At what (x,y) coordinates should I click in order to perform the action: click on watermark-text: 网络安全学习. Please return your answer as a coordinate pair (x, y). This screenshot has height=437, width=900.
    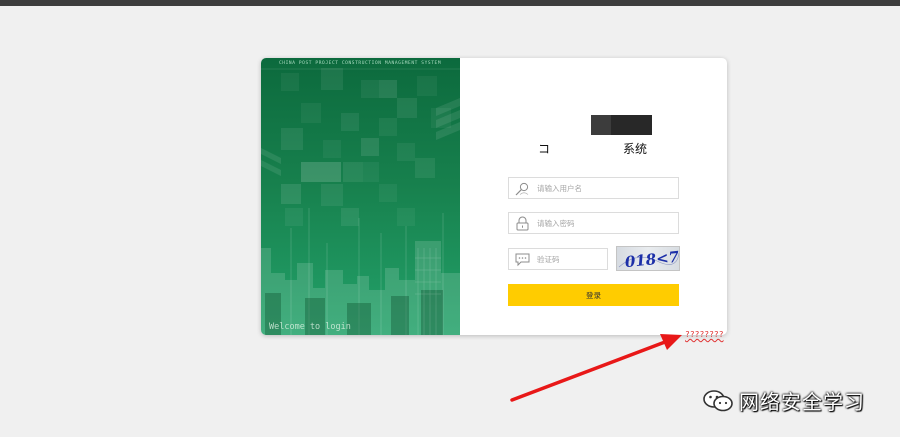
    Looking at the image, I should click on (802, 402).